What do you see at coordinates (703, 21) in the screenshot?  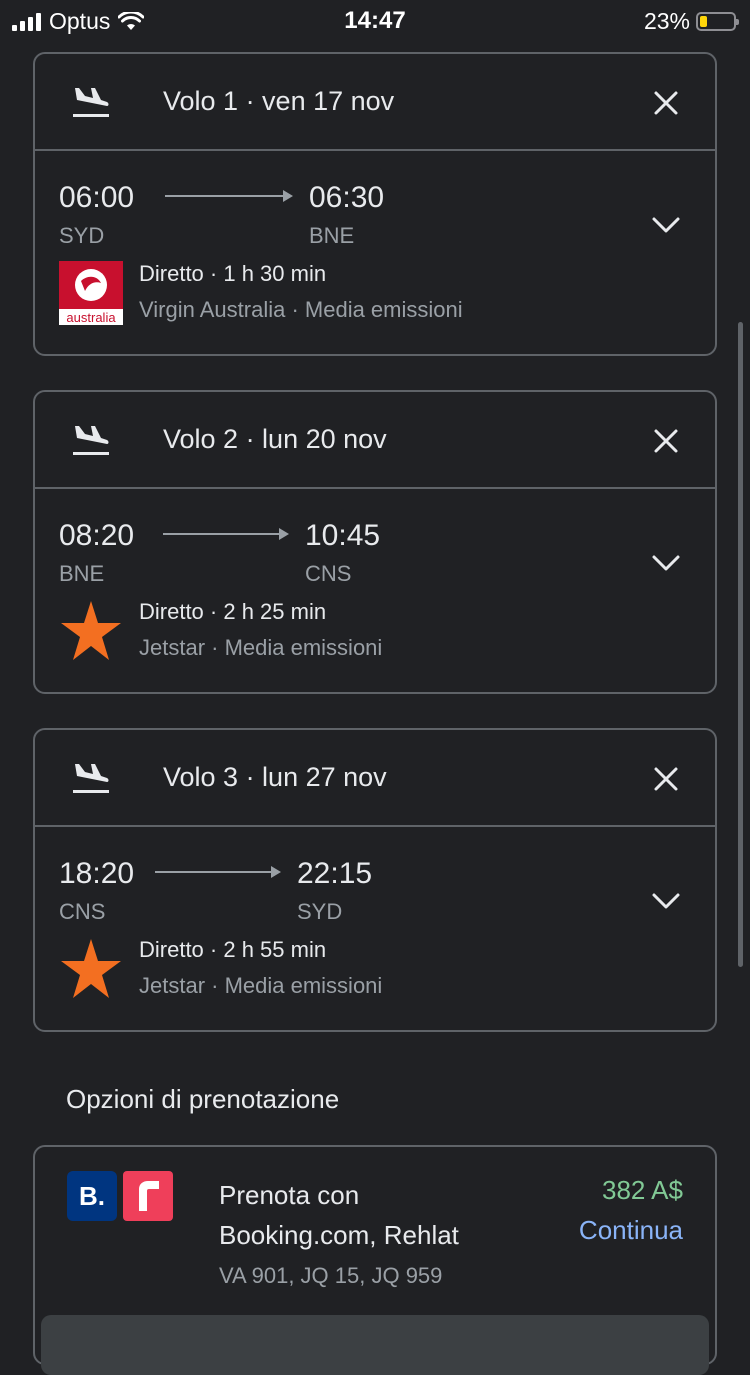 I see `battery-fill` at bounding box center [703, 21].